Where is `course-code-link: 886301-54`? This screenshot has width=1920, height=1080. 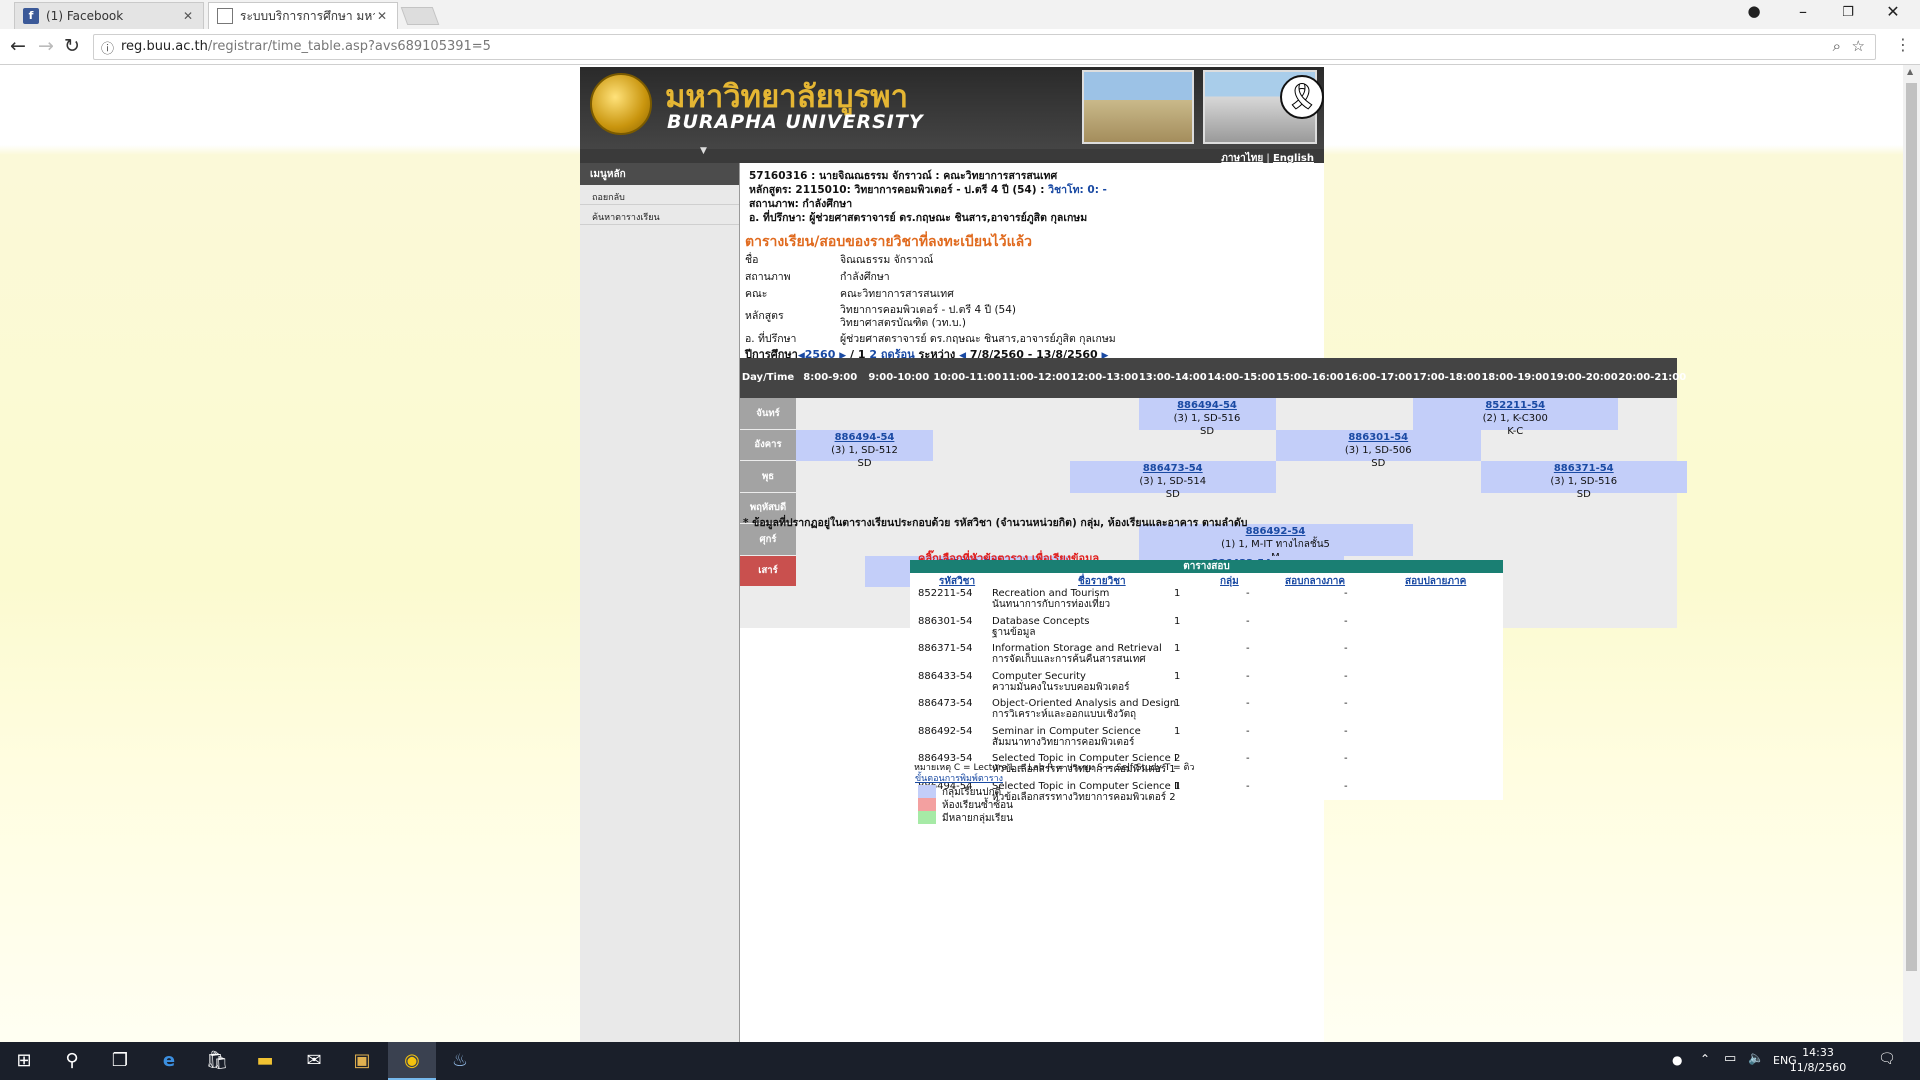 course-code-link: 886301-54 is located at coordinates (1379, 437).